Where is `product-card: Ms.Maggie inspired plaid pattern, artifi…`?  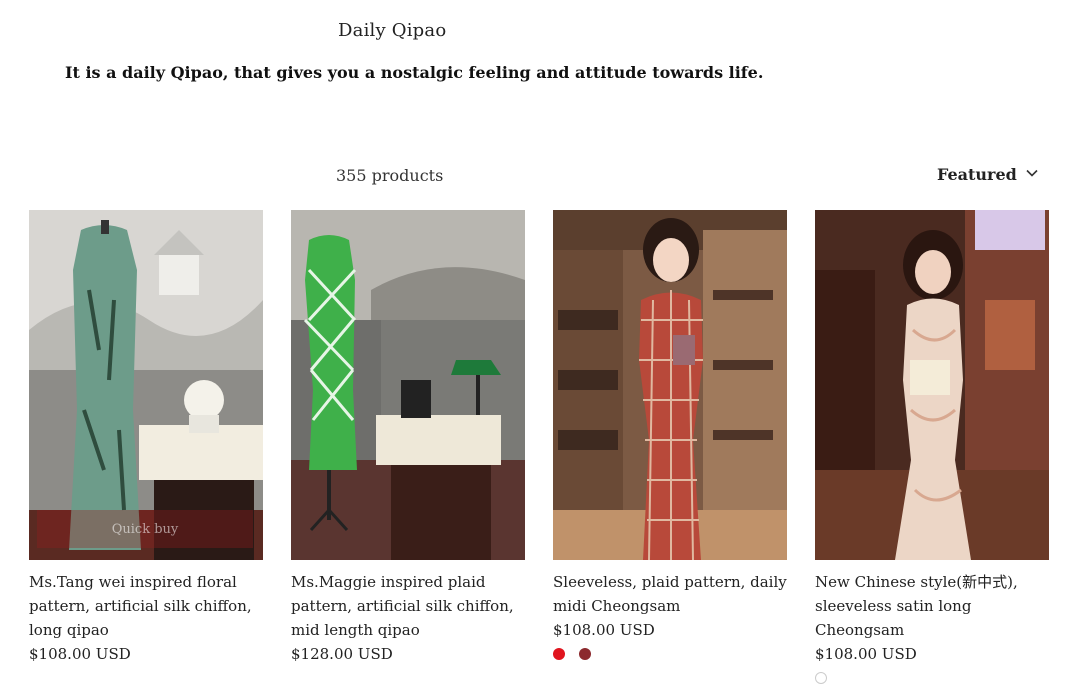
product-card: Ms.Maggie inspired plaid pattern, artifi… is located at coordinates (408, 438).